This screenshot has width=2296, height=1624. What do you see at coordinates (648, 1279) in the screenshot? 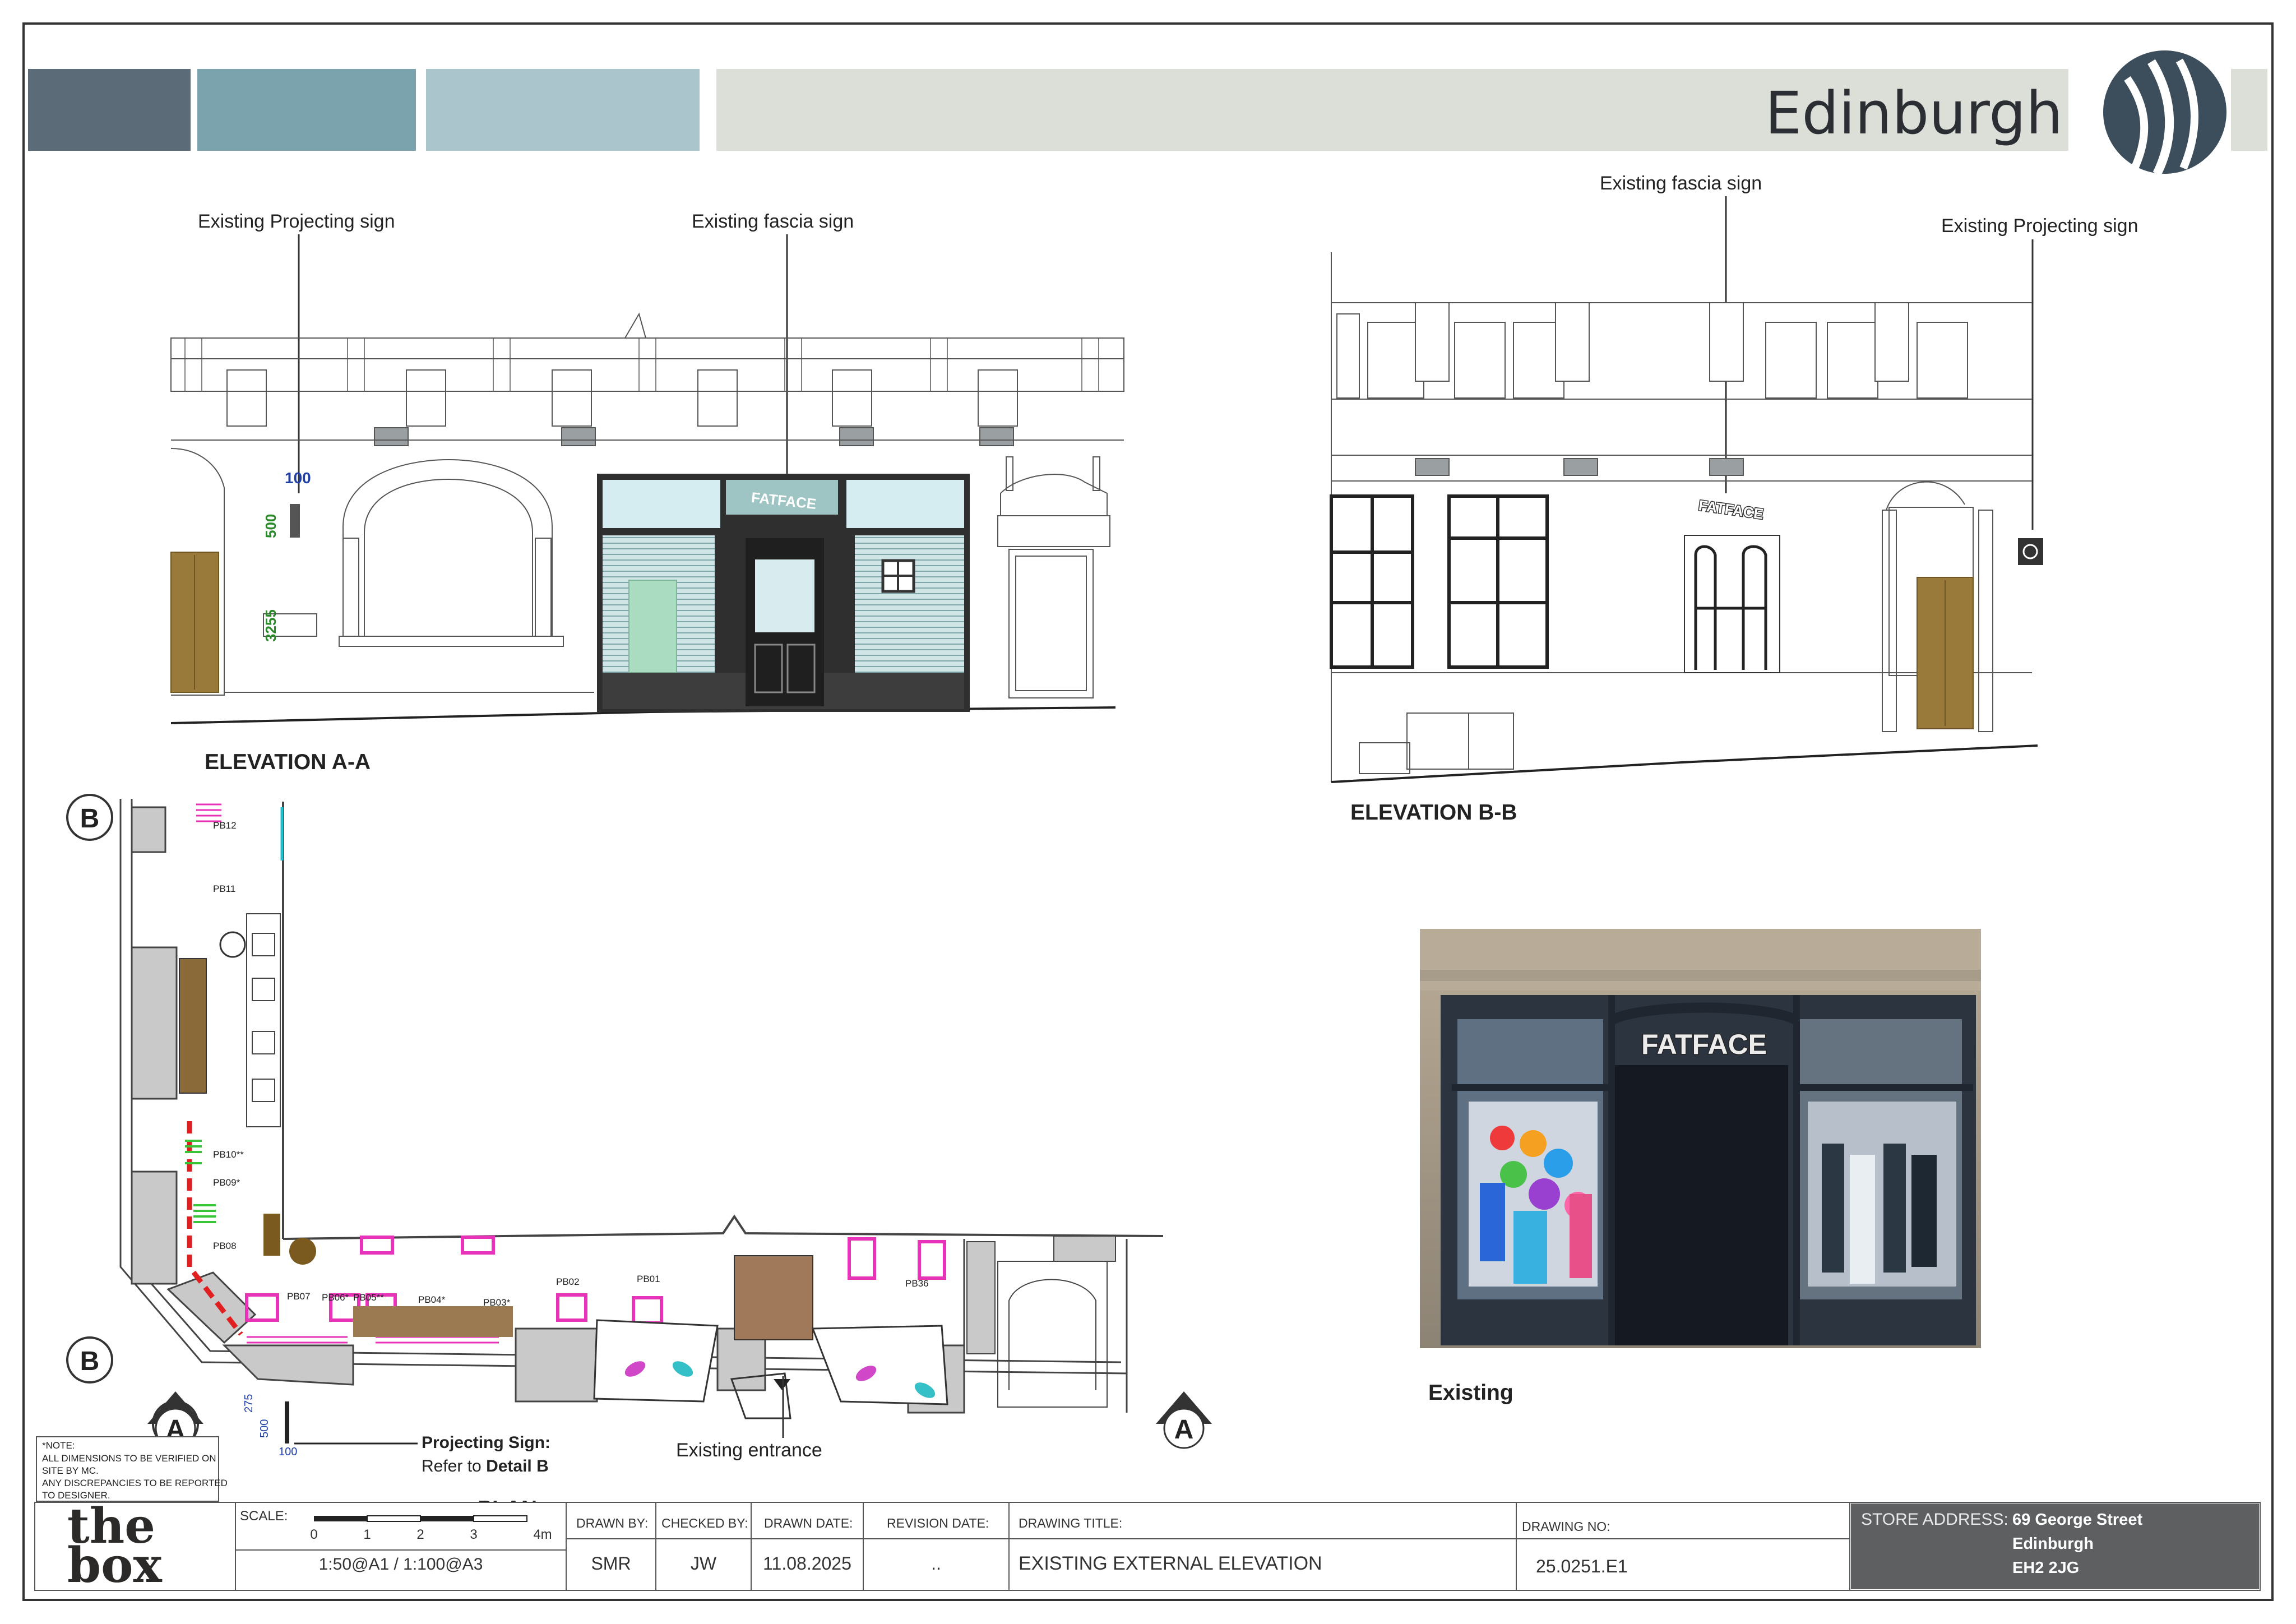
I see `bay-pb01: PB01` at bounding box center [648, 1279].